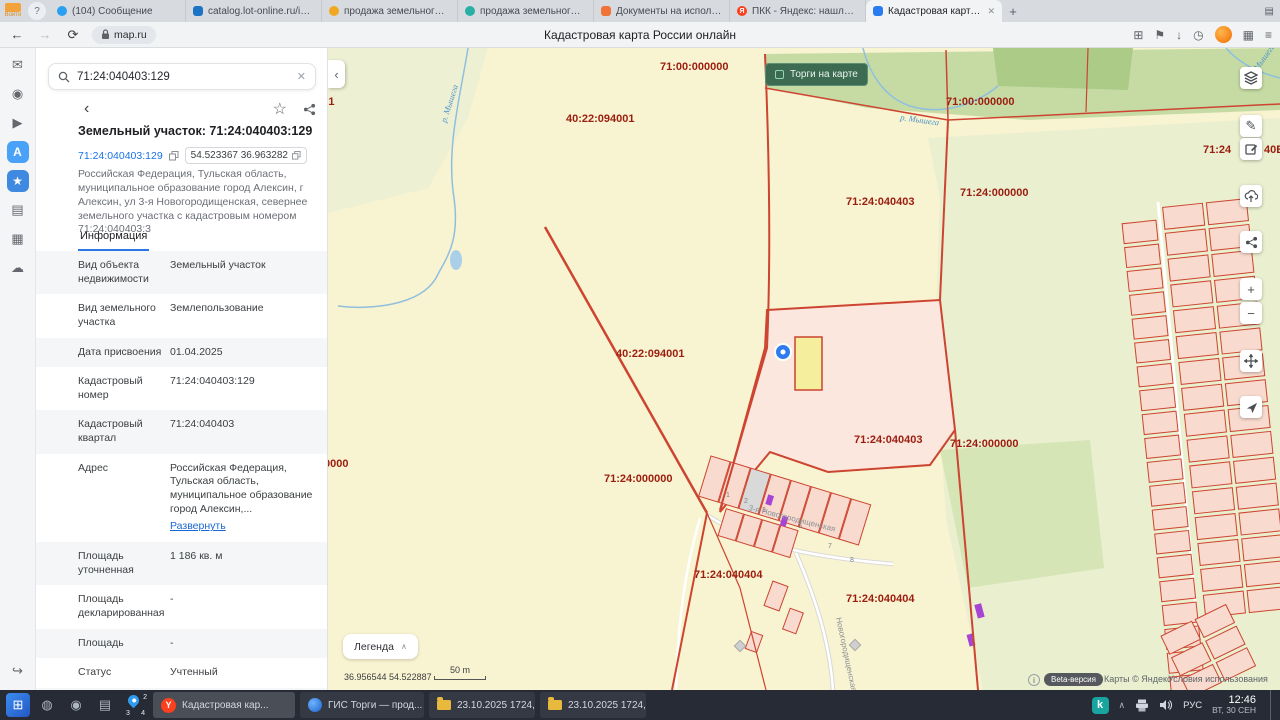  Describe the element at coordinates (991, 11) in the screenshot. I see `tab-close-icon: ✕` at that location.